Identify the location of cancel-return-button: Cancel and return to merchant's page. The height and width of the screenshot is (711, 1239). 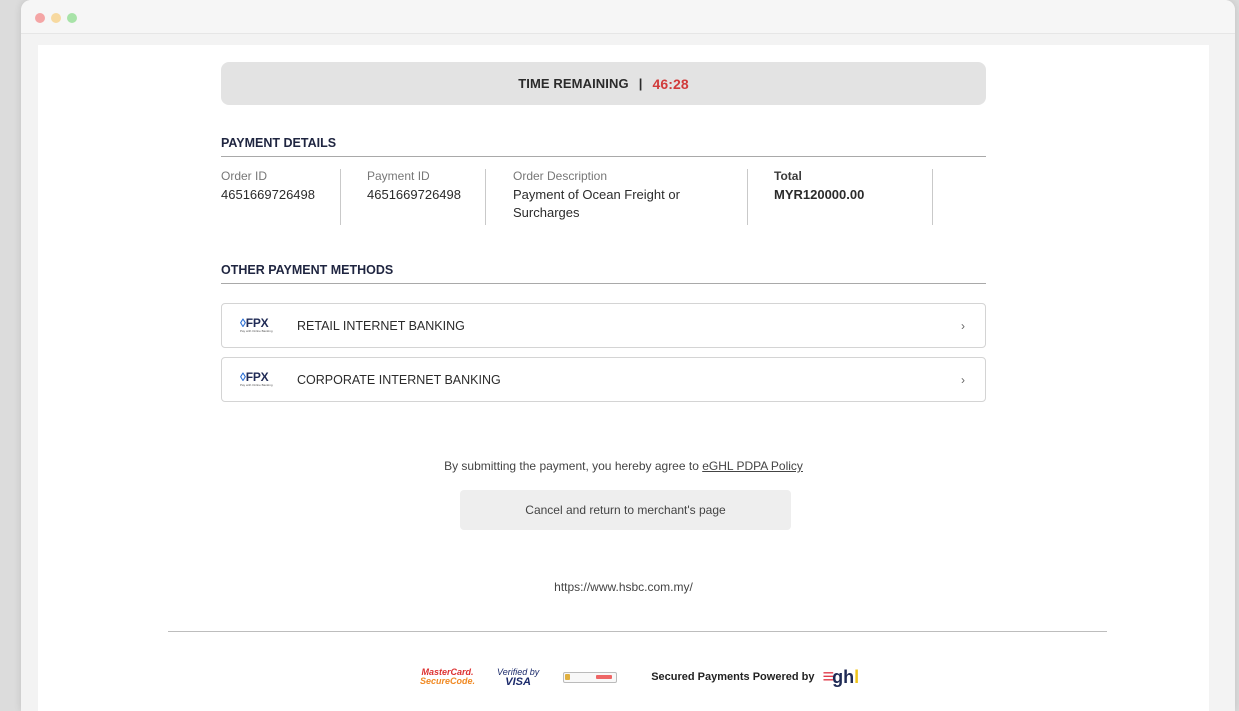
(625, 510).